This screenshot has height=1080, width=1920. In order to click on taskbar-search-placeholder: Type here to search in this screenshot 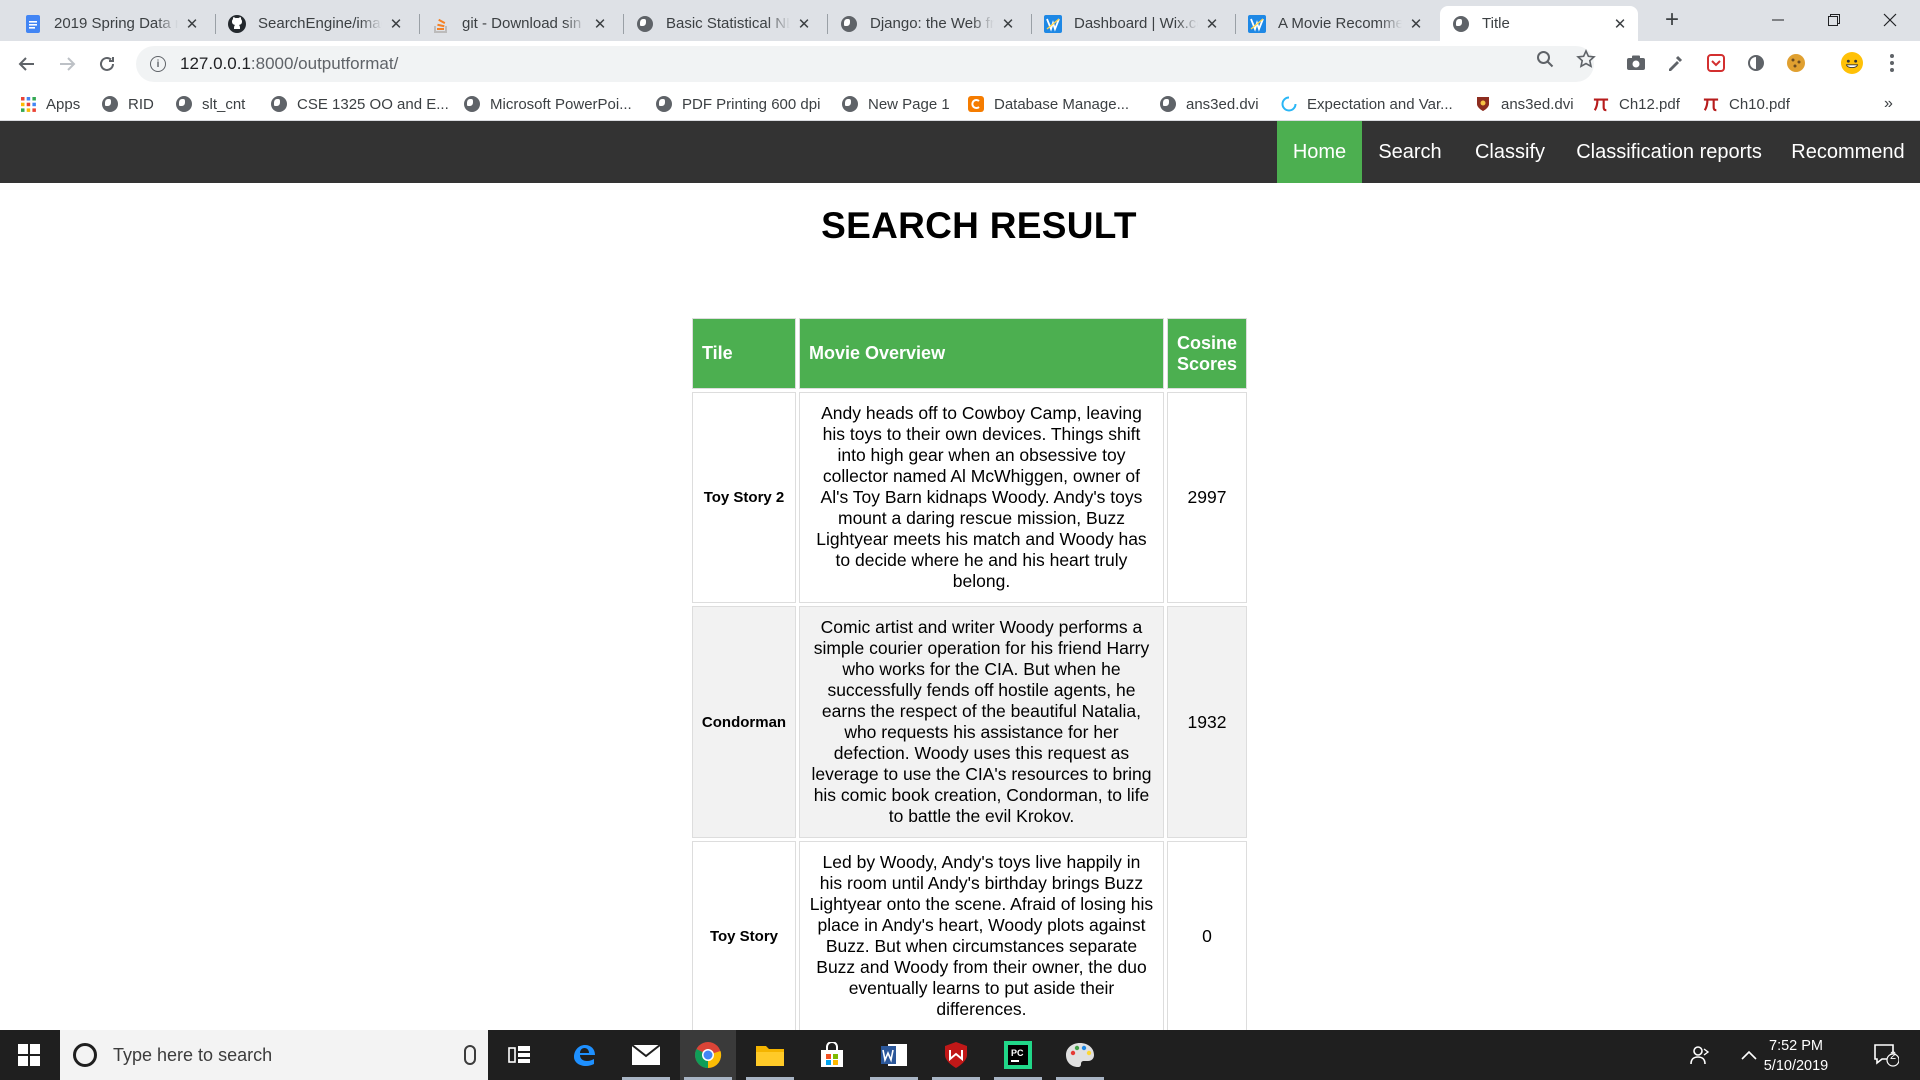, I will do `click(193, 1054)`.